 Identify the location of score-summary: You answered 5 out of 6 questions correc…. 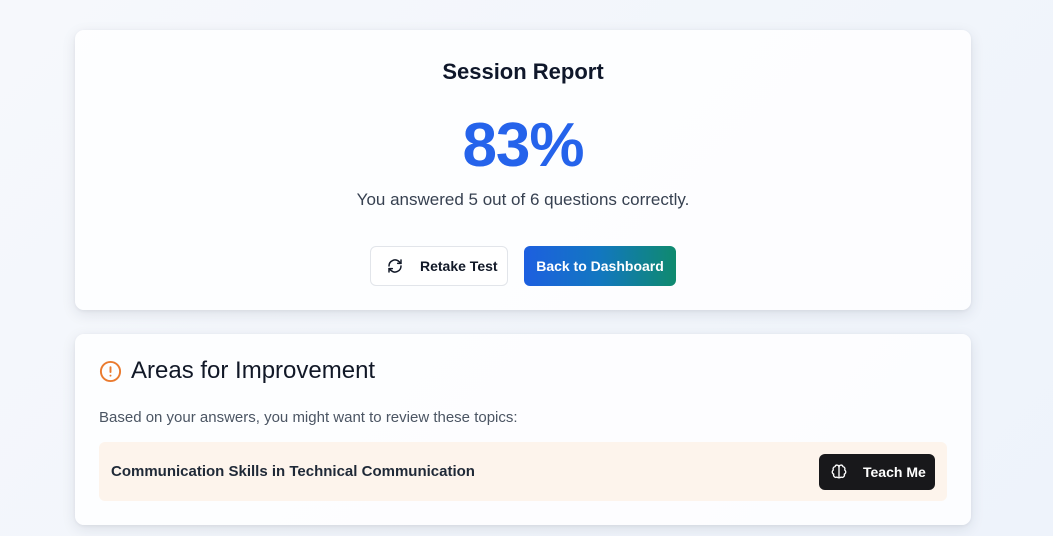
(523, 199).